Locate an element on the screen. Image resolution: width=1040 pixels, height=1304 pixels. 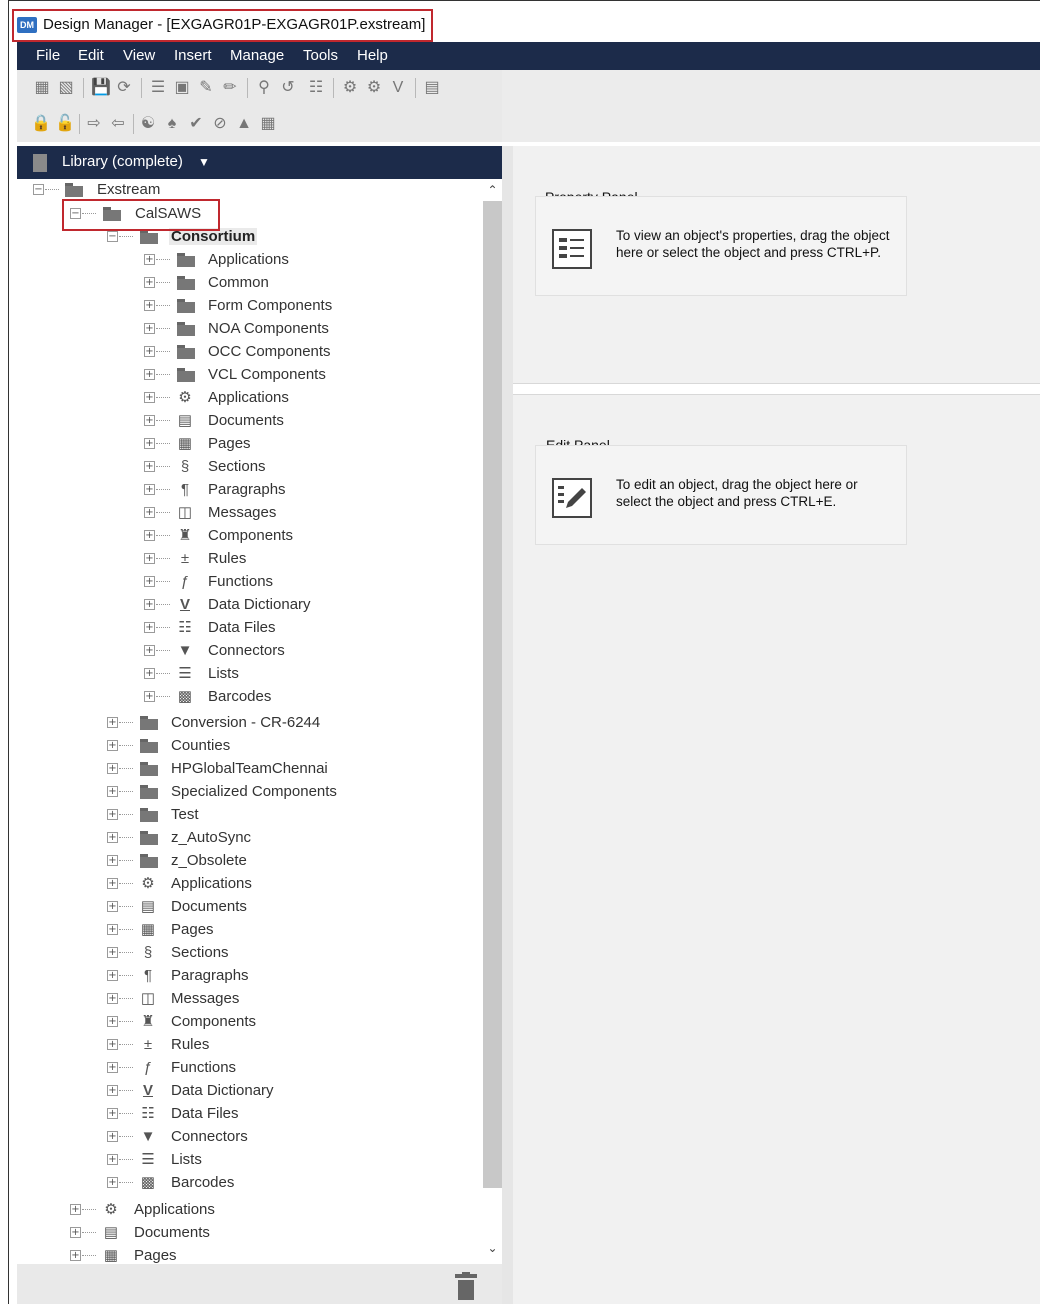
tree-node: + Specialized Components is located at coordinates (250, 792).